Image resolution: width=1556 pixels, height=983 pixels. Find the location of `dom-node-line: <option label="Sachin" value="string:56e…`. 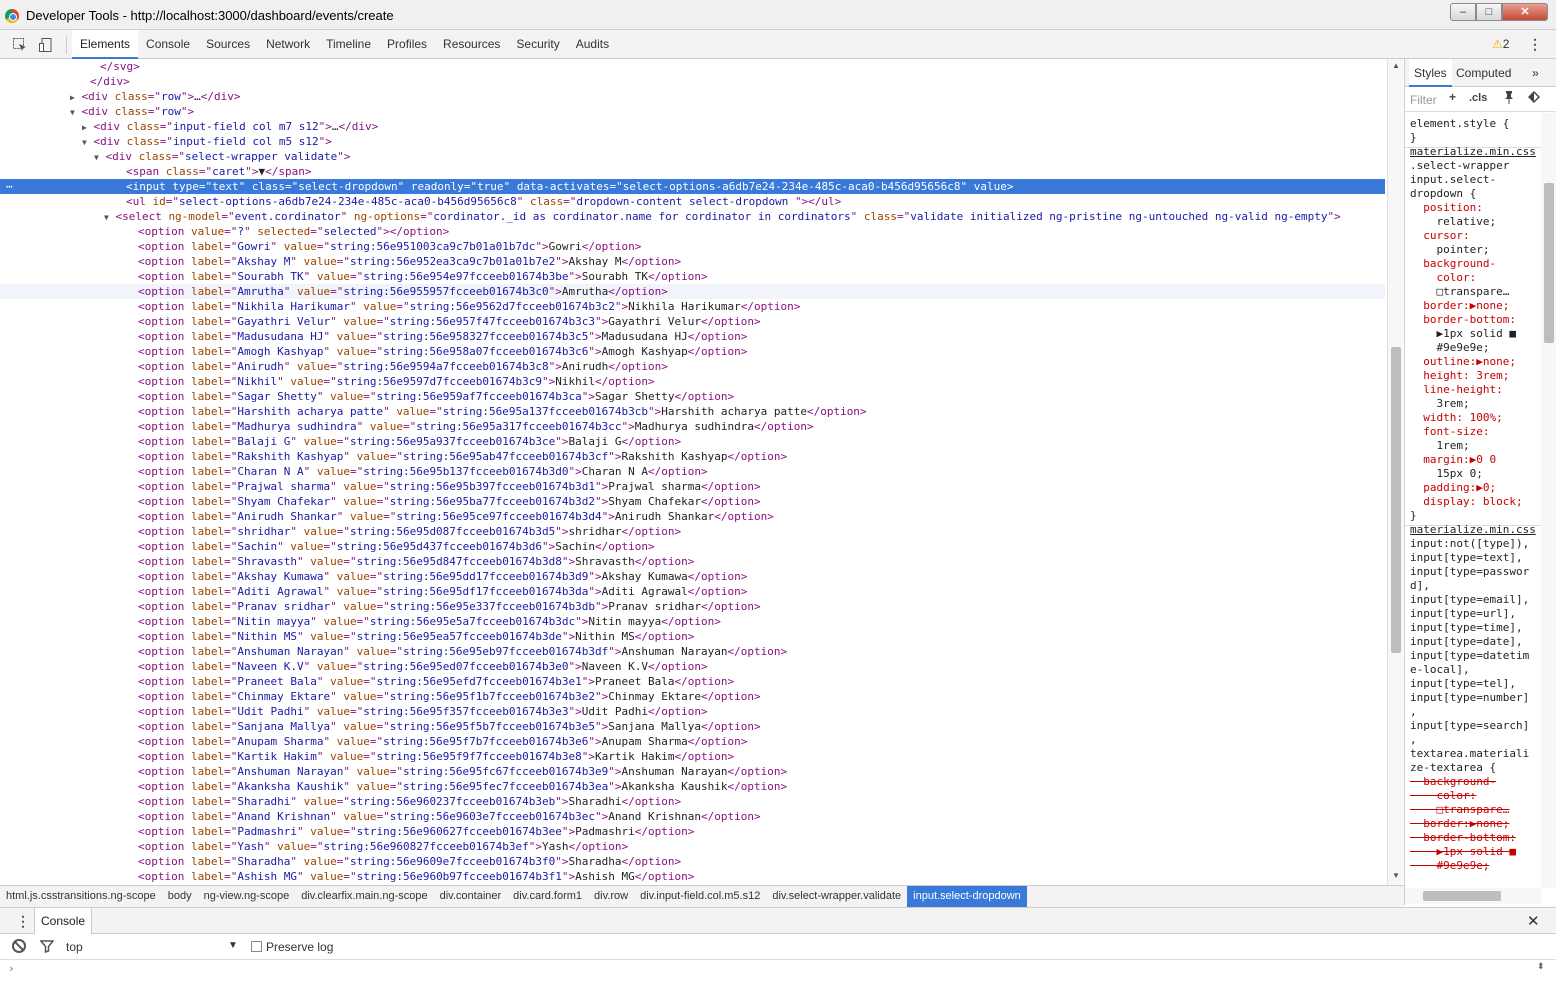

dom-node-line: <option label="Sachin" value="string:56e… is located at coordinates (692, 546).